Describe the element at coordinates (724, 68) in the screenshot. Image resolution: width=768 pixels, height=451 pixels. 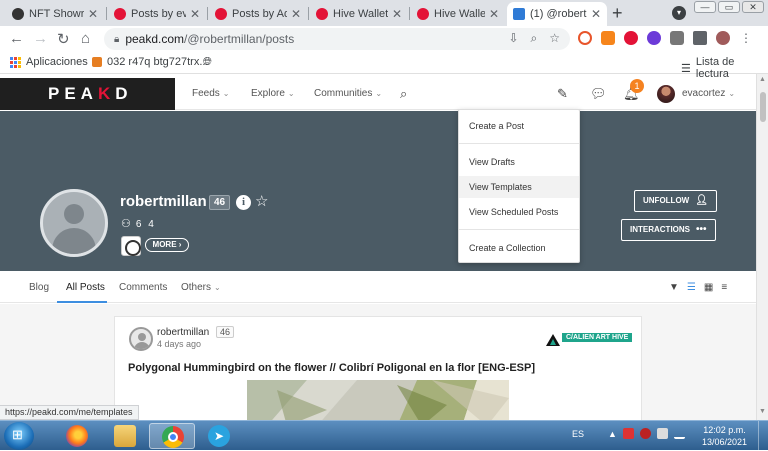
I see `reading-list-button: ☰ Lista de lectura` at that location.